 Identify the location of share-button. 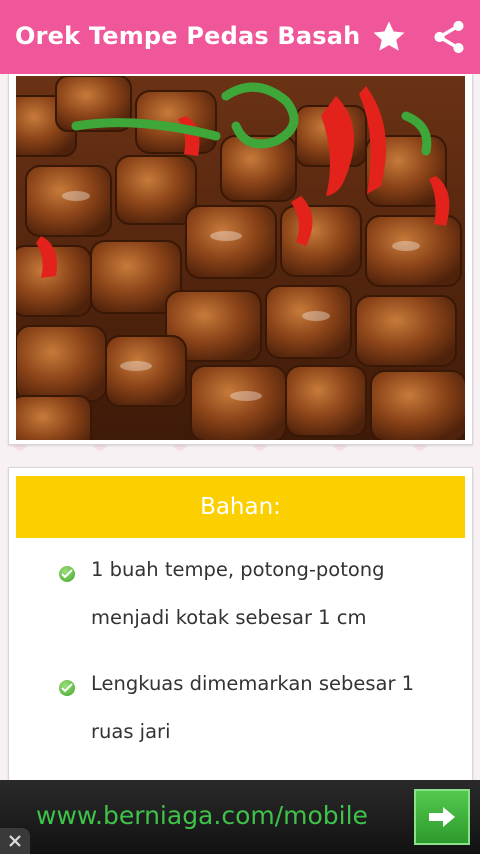
(449, 37).